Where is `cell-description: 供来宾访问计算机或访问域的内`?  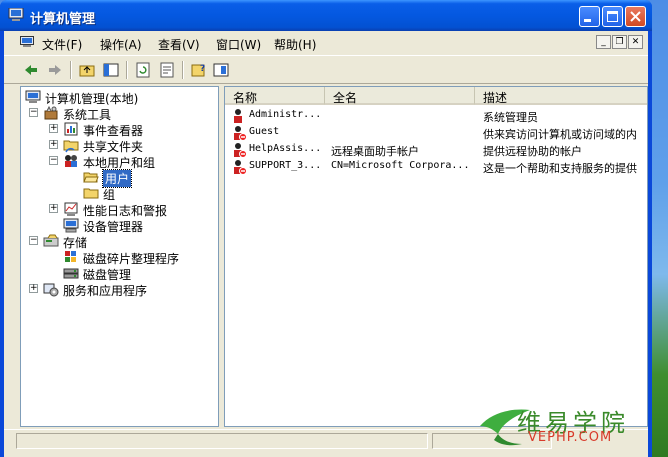 cell-description: 供来宾访问计算机或访问域的内 is located at coordinates (560, 134).